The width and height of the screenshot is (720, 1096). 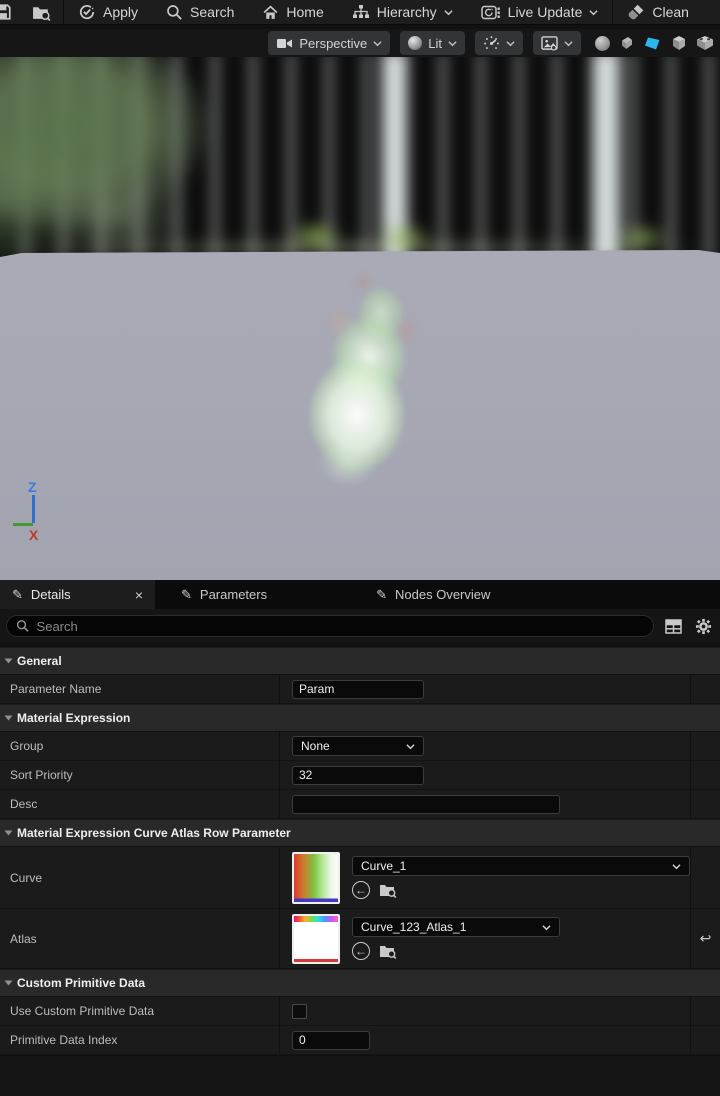 I want to click on screenshot-dropdown, so click(x=557, y=43).